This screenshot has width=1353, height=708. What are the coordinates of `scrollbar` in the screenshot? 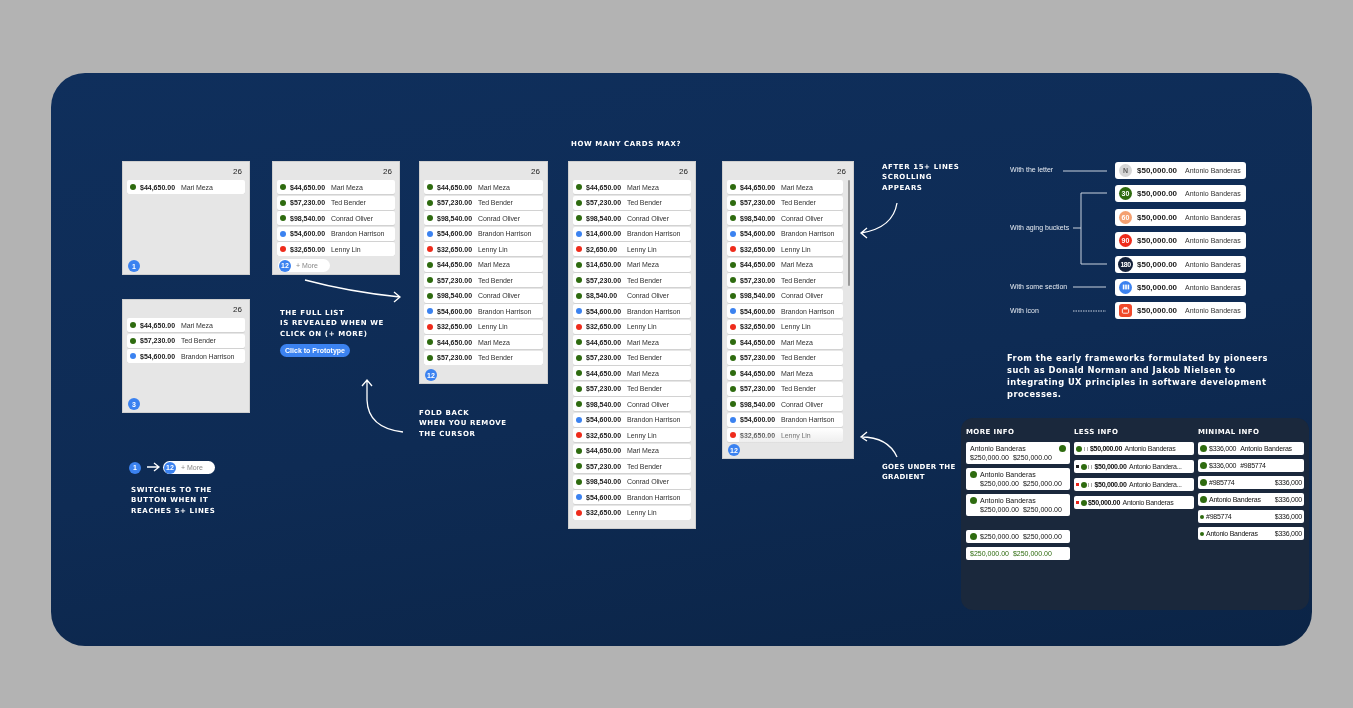 It's located at (849, 233).